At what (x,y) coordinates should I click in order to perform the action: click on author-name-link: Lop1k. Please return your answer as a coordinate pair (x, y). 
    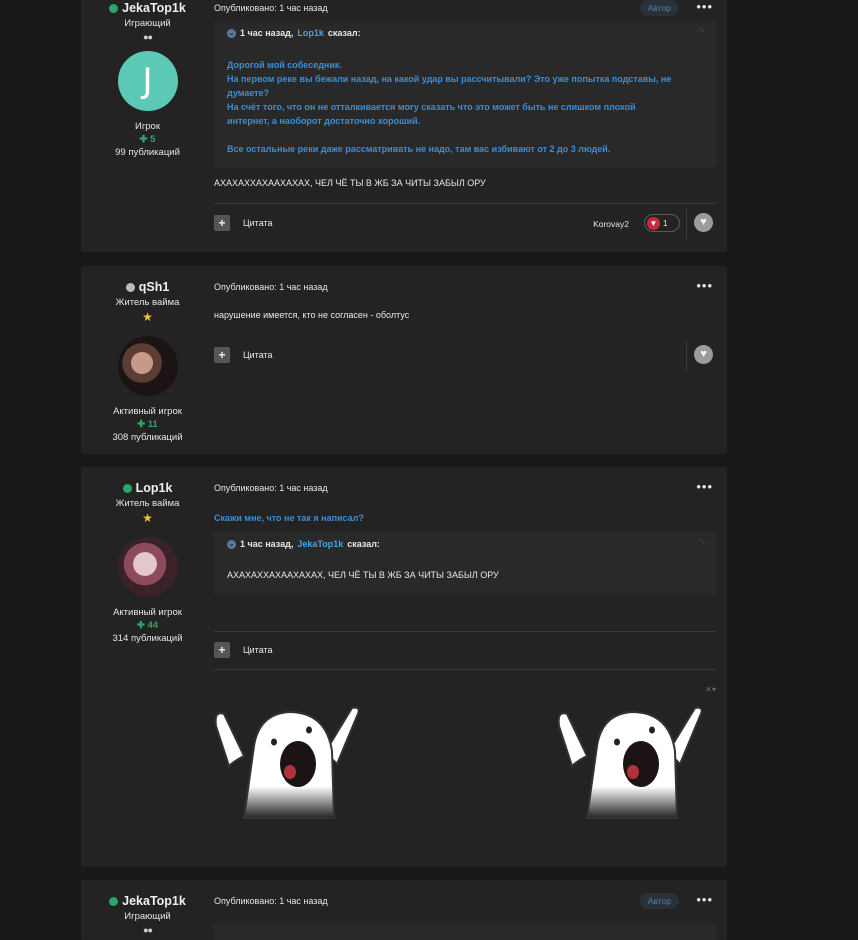
    Looking at the image, I should click on (154, 488).